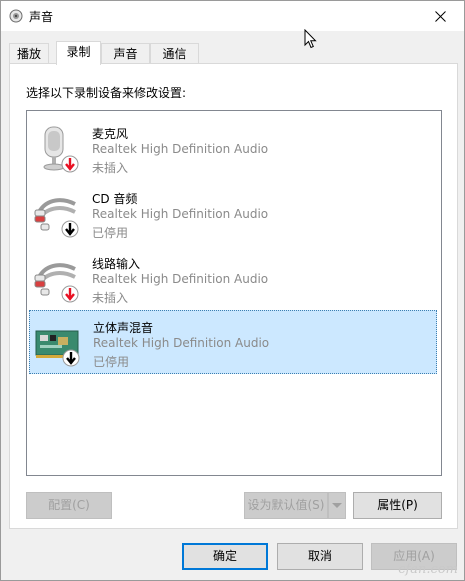 The height and width of the screenshot is (581, 465). I want to click on instruction-label: 选择以下录制设备来修改设置:, so click(106, 93).